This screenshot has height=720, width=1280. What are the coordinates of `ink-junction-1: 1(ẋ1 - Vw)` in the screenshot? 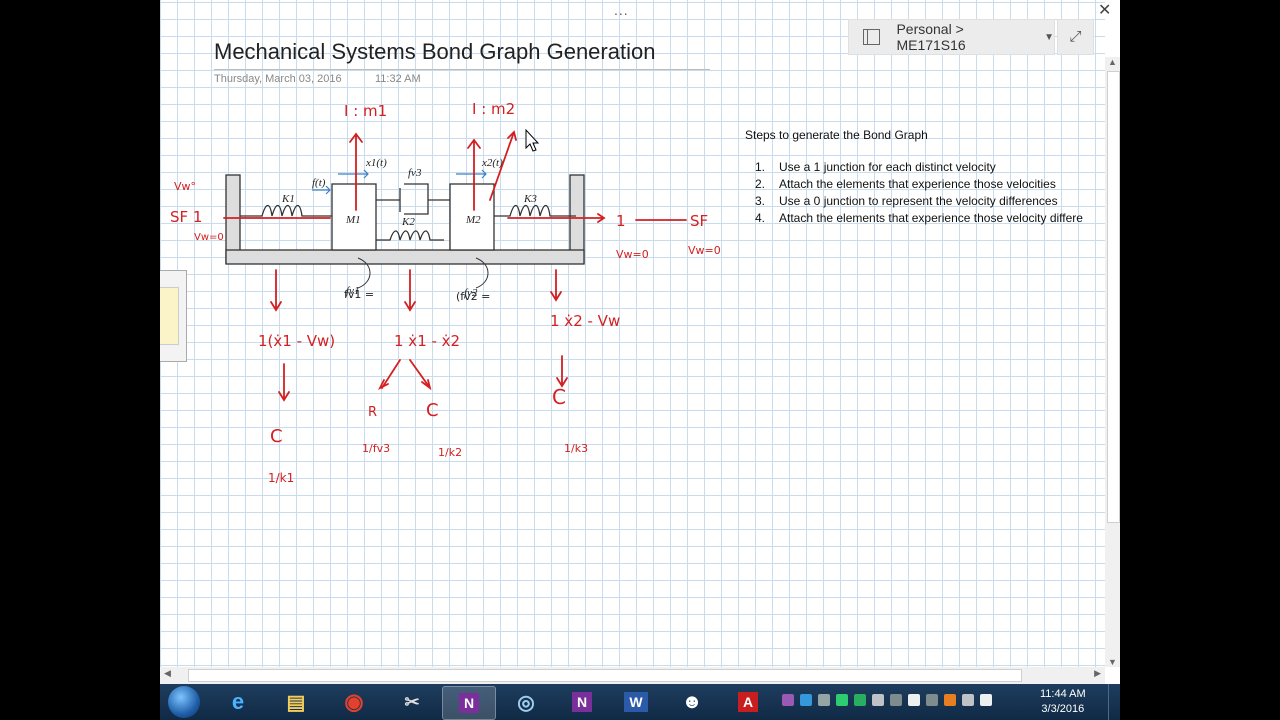 It's located at (296, 341).